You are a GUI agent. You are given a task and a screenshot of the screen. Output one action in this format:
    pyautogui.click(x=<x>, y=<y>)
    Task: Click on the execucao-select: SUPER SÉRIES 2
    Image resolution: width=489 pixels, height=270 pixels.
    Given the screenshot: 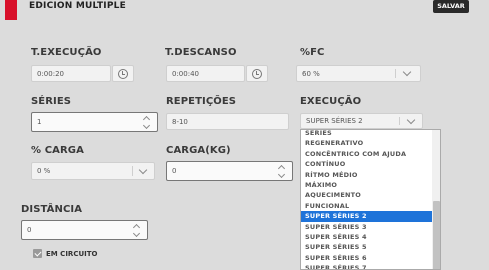 What is the action you would take?
    pyautogui.click(x=361, y=121)
    